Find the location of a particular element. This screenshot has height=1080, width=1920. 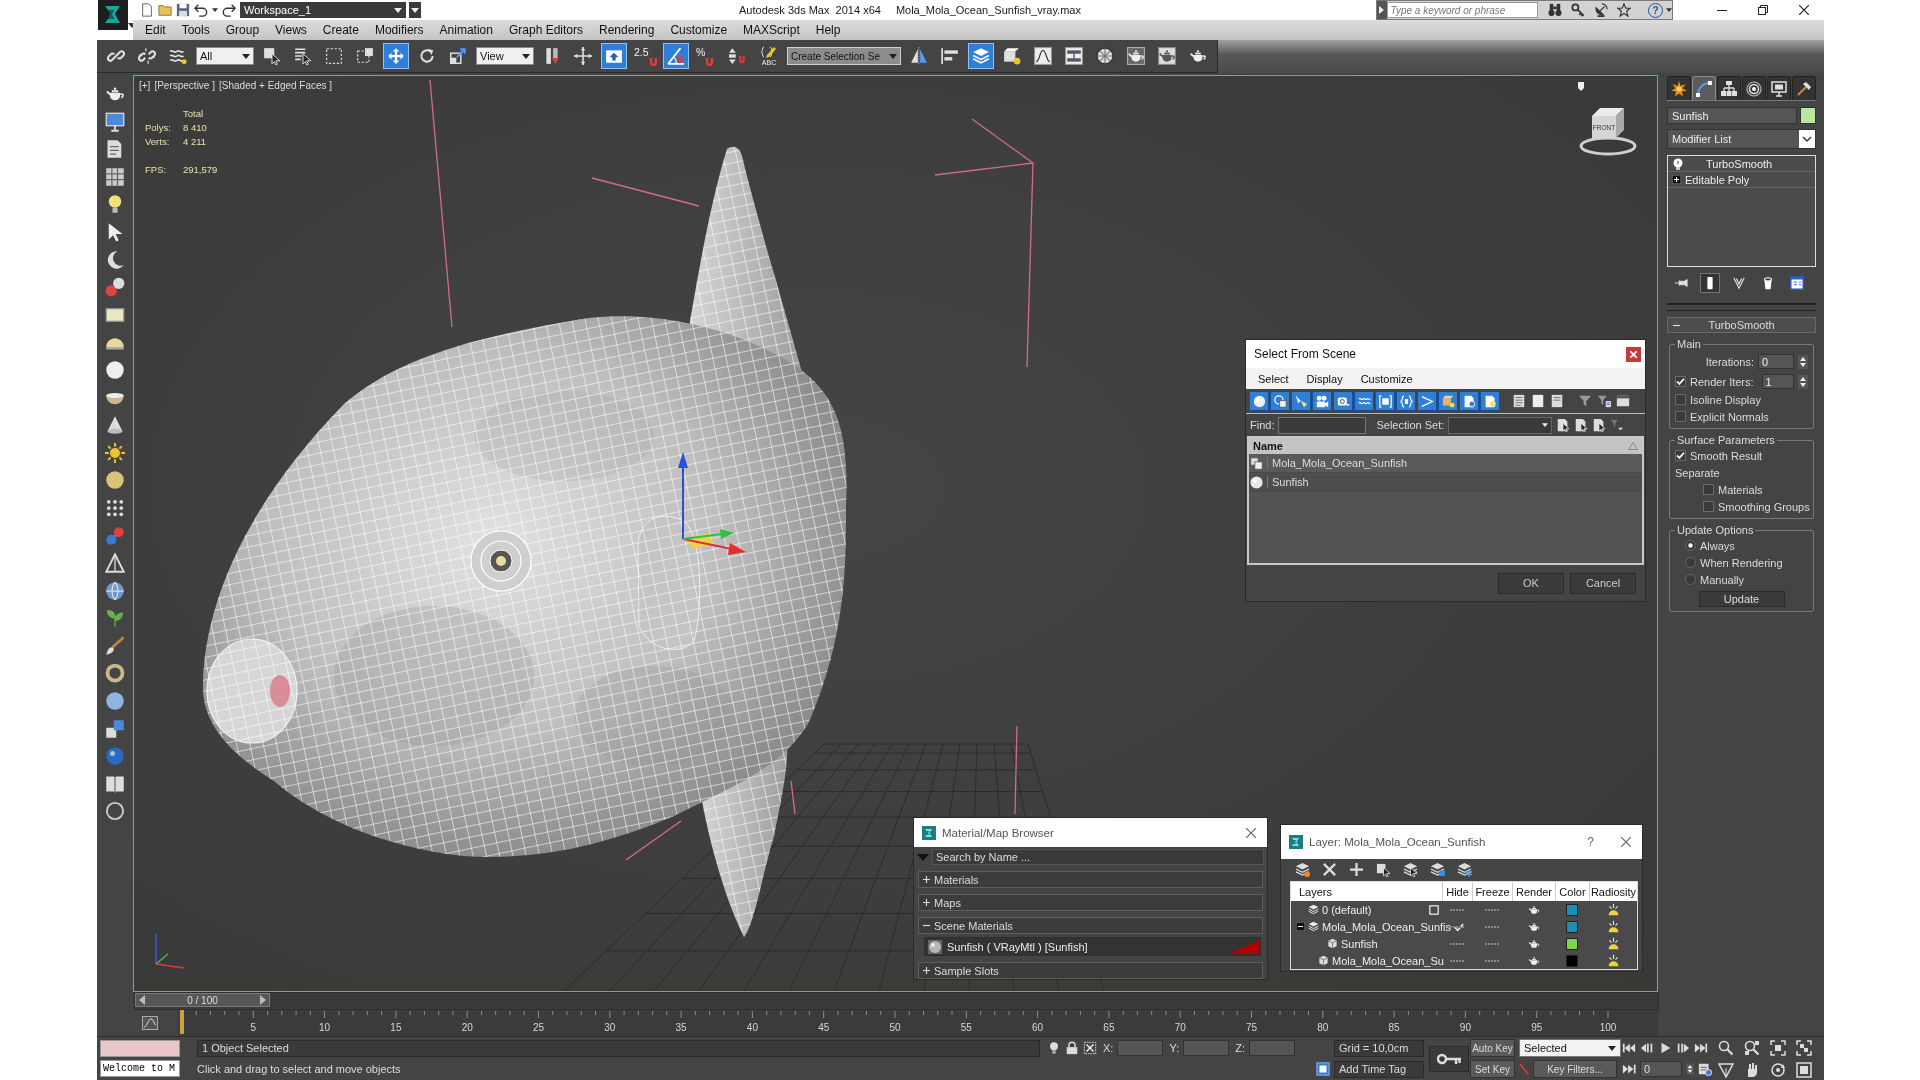

toolbar-dropdown: All is located at coordinates (225, 56).